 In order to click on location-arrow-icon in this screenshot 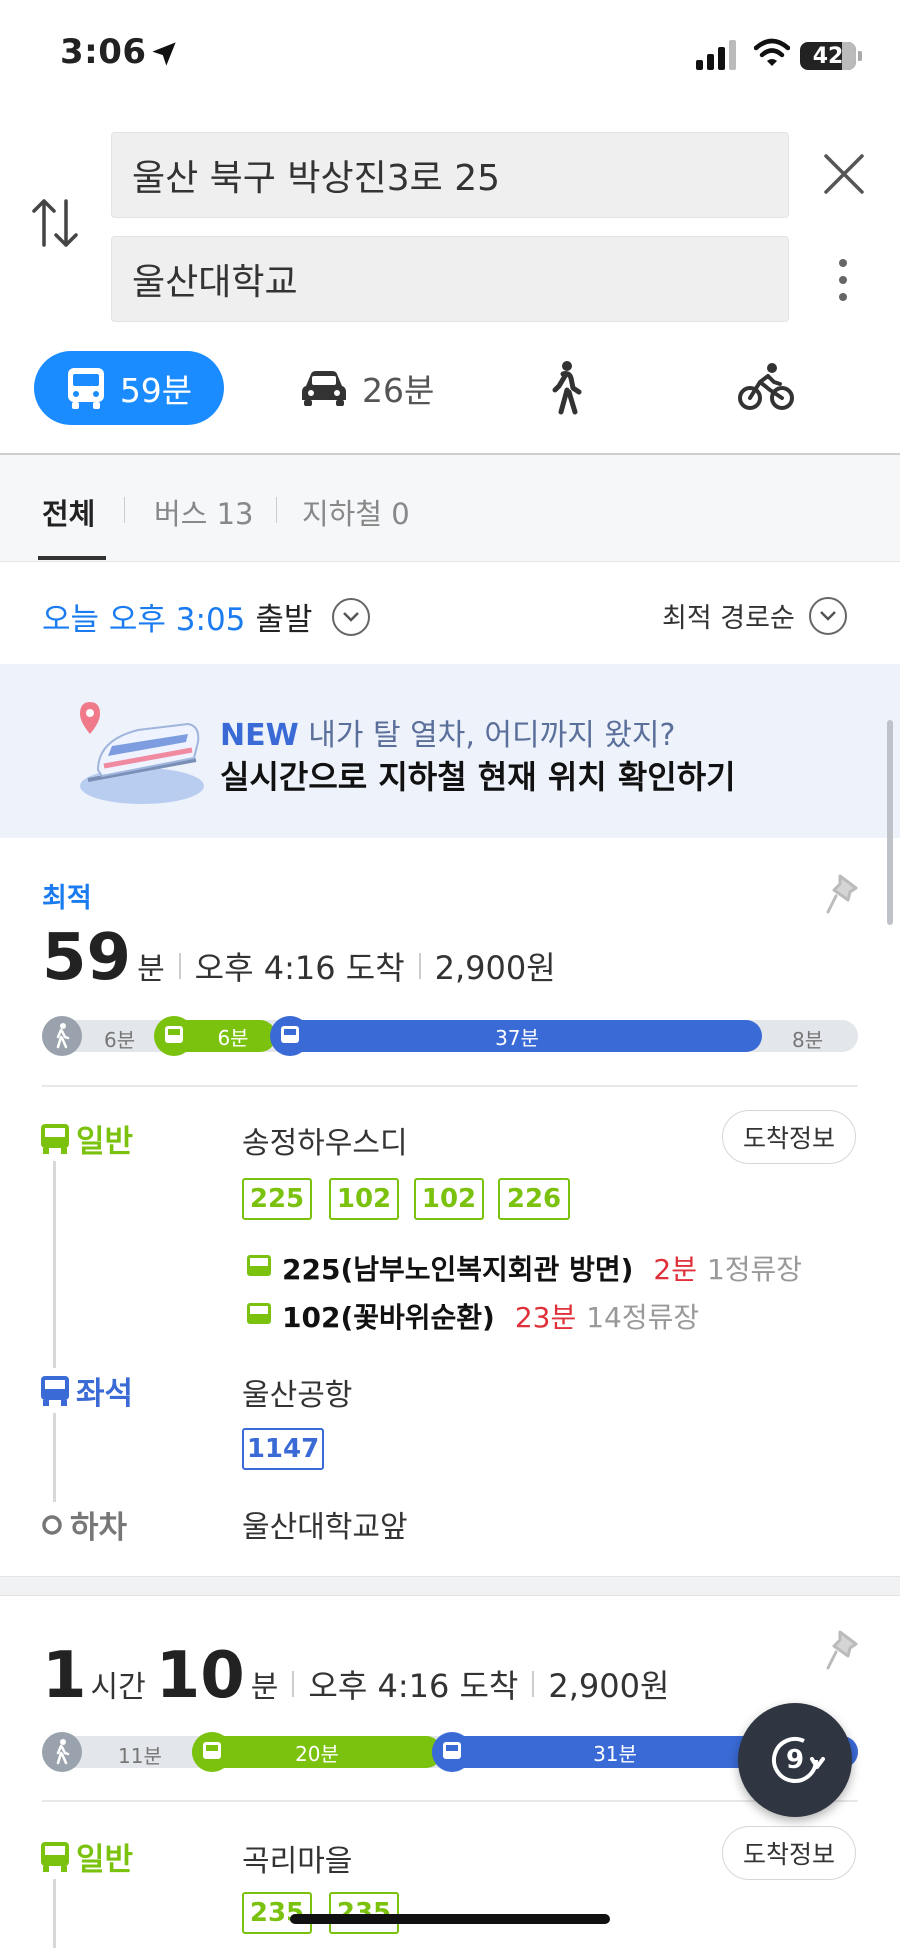, I will do `click(164, 54)`.